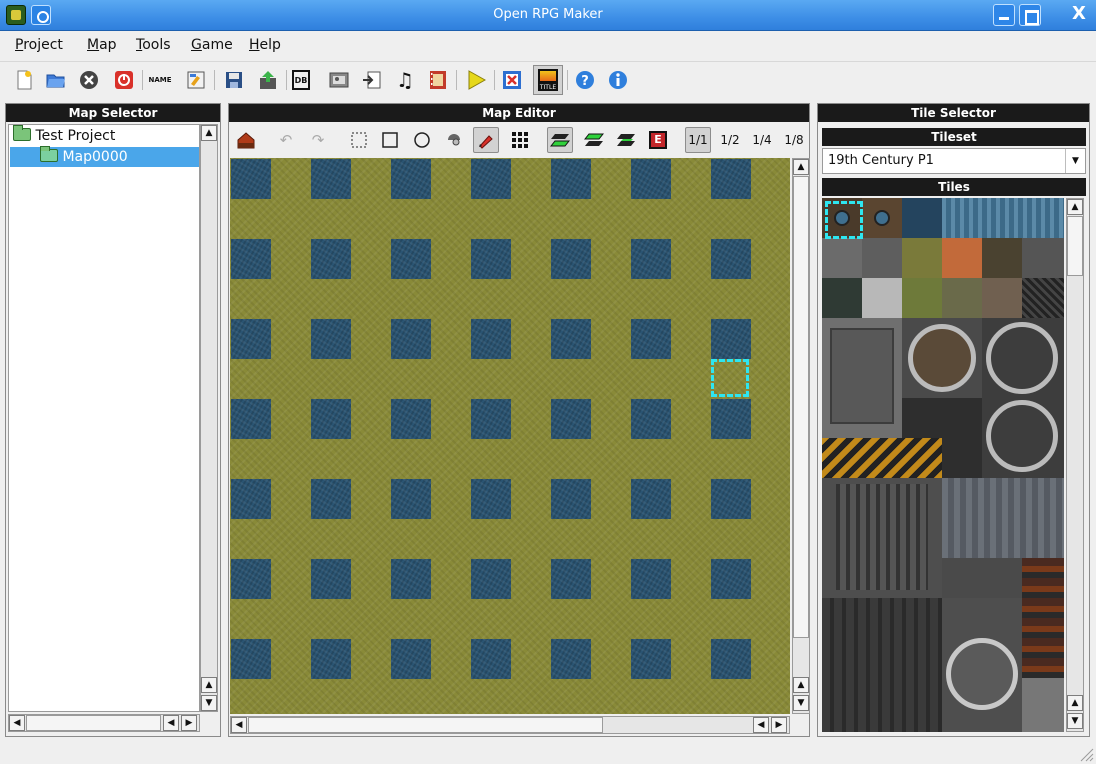  Describe the element at coordinates (268, 80) in the screenshot. I see `export-icon` at that location.